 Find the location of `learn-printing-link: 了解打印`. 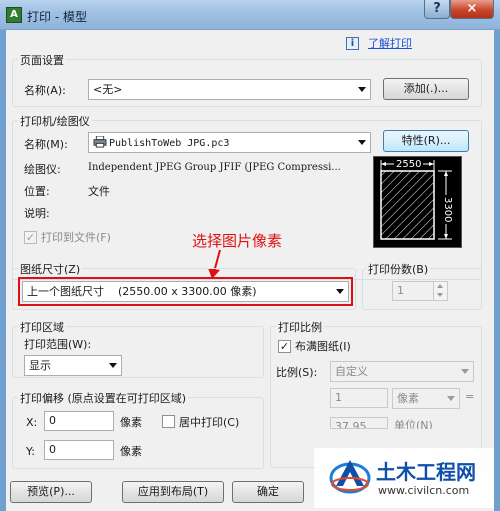

learn-printing-link: 了解打印 is located at coordinates (390, 43).